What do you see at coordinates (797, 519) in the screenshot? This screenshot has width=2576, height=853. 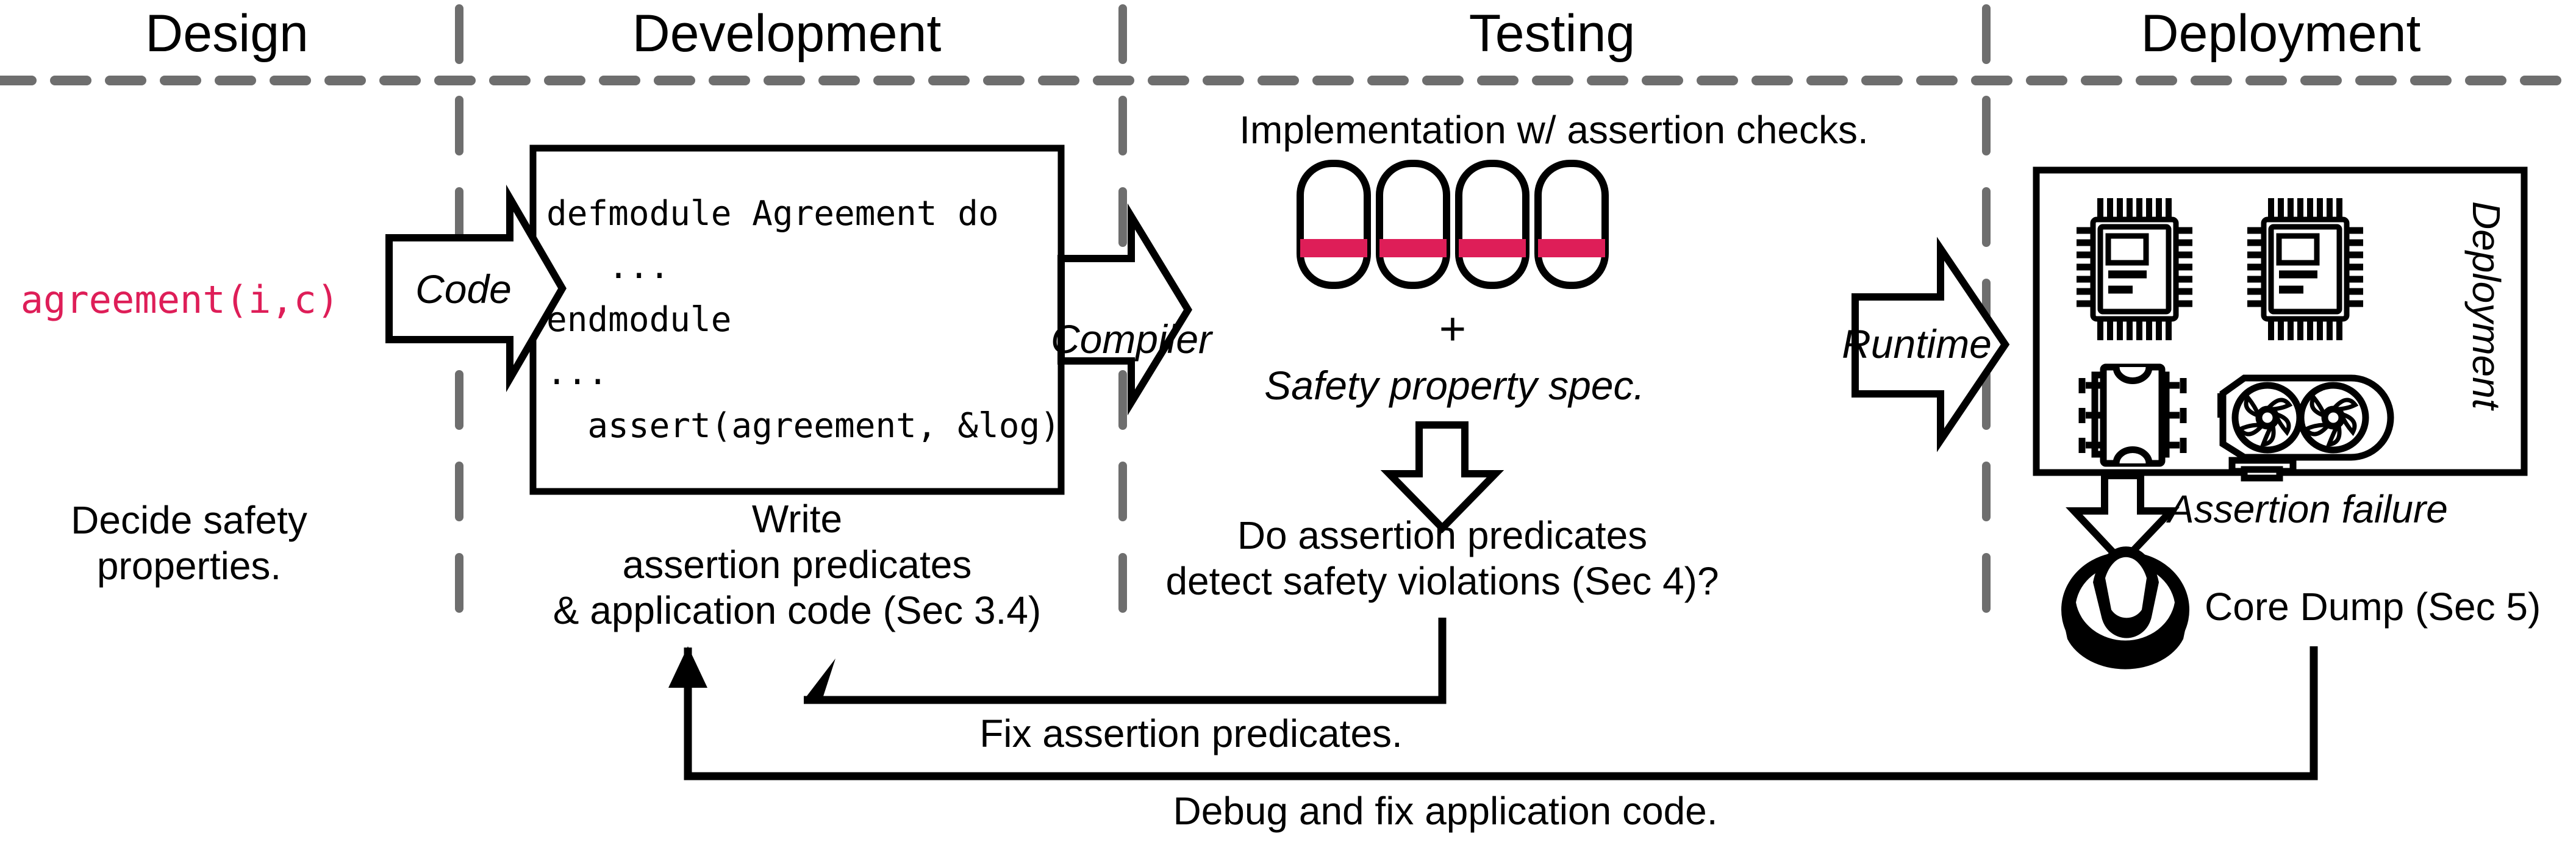 I see `development-caption-line1: Write` at bounding box center [797, 519].